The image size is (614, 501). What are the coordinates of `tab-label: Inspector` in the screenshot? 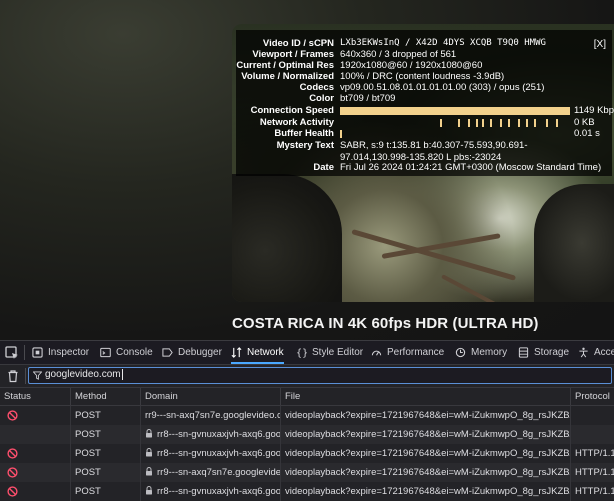 It's located at (69, 352).